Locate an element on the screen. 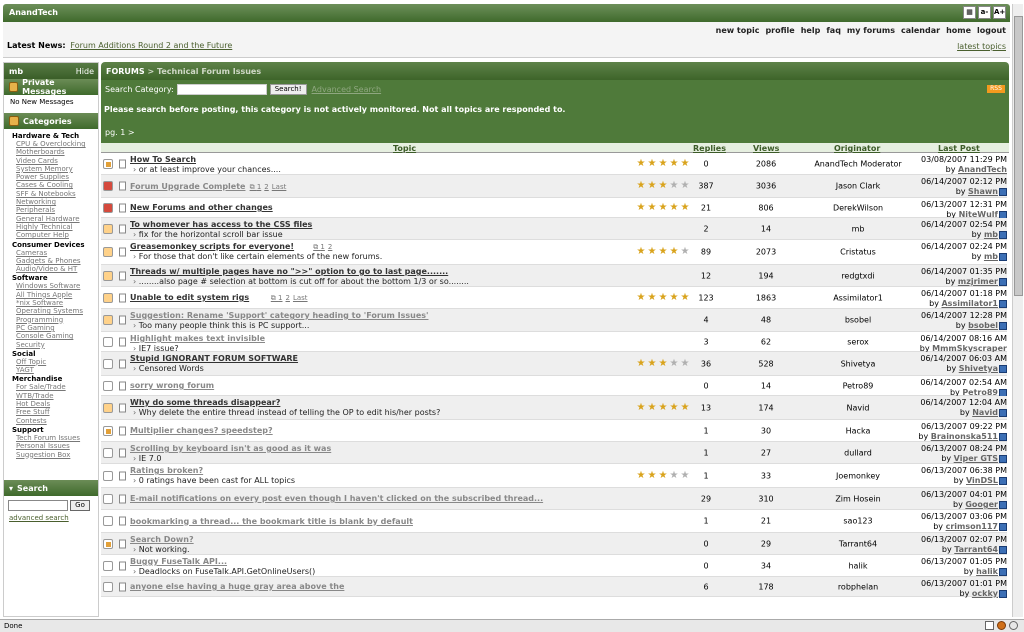  advanced-search-link: advanced search is located at coordinates (36, 518).